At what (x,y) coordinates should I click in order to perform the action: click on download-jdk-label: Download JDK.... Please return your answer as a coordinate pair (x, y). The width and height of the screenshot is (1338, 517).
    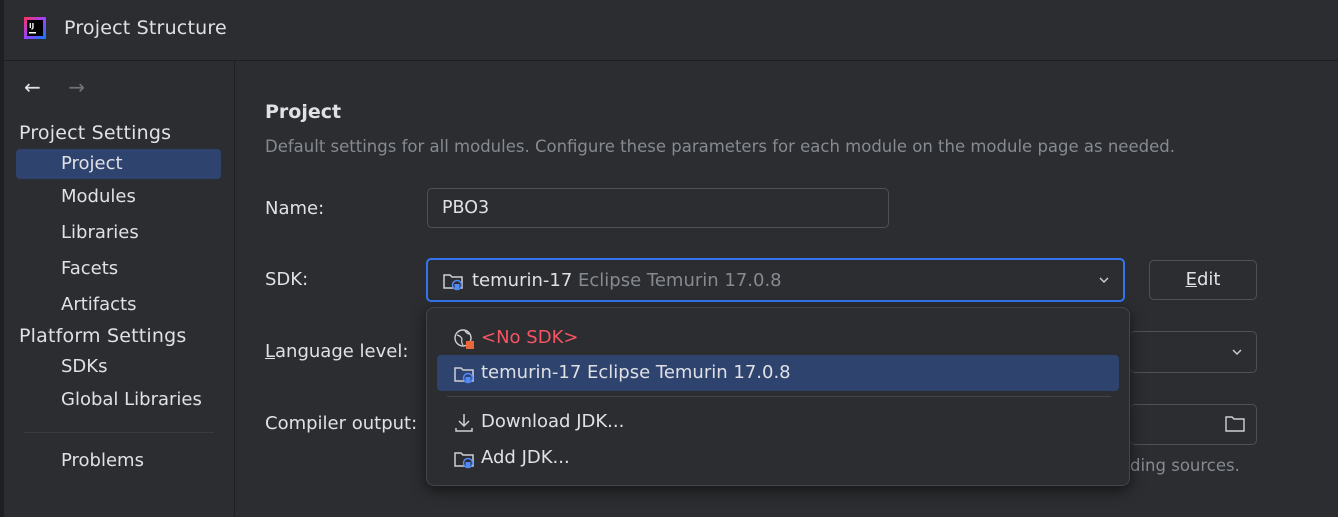
    Looking at the image, I should click on (553, 421).